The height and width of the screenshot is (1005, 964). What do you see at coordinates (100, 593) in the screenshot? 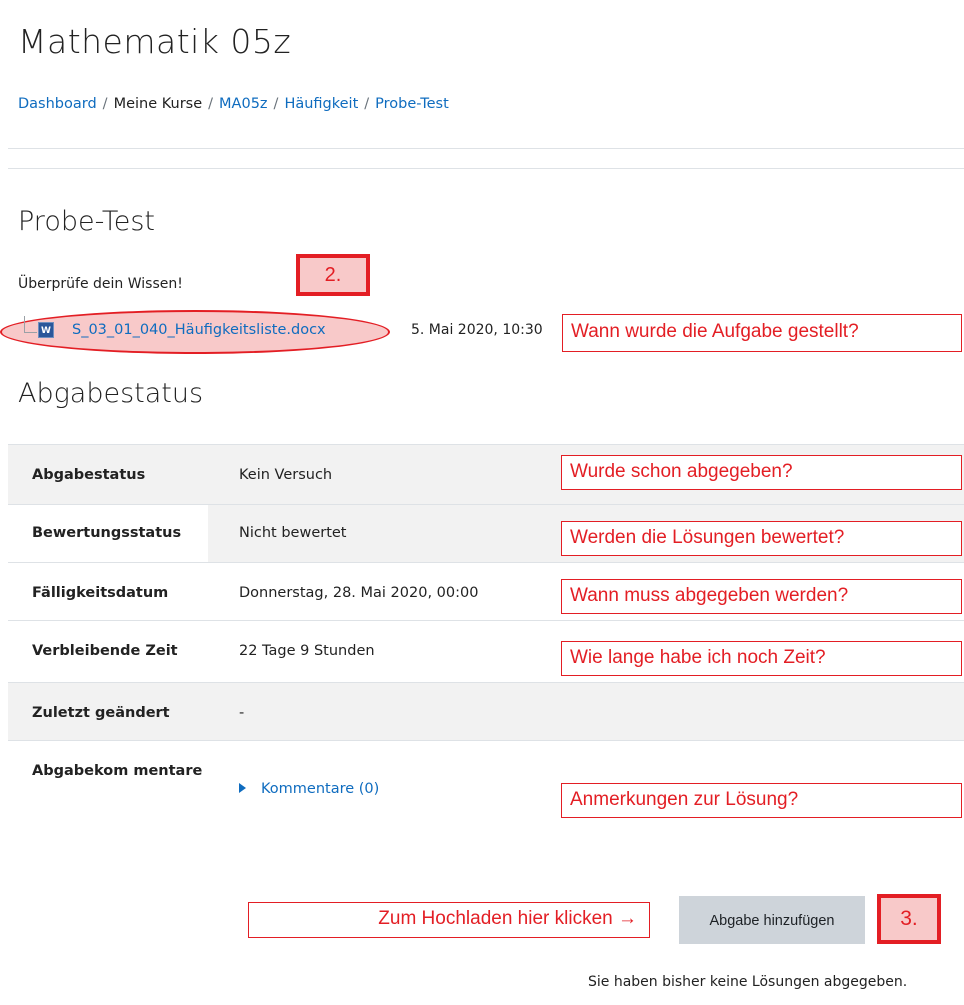
I see `row-label: Fälligkeitsdatum` at bounding box center [100, 593].